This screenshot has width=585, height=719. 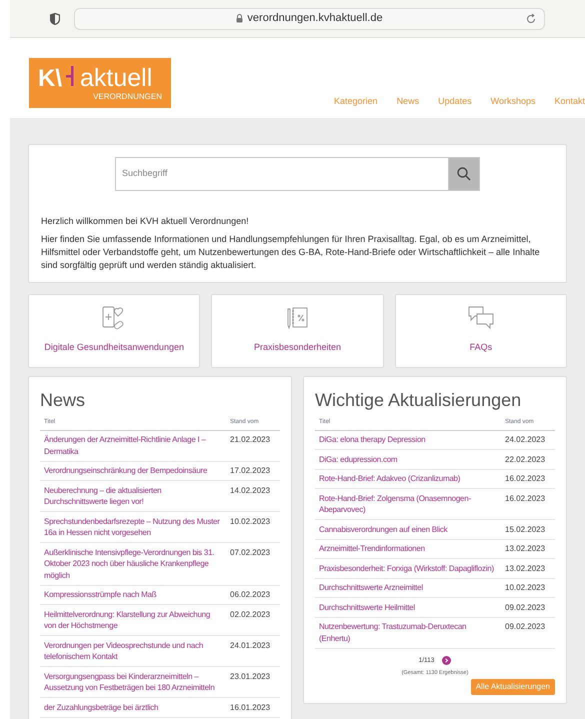 I want to click on intro-paragraph: Hier finden Sie umfassende Informationen und Handlungsempfehlungen für Ihren Praxisalltag. Egal, ob es um Arzneimittel, Hilfsmittel oder Verbandstoffe geht, um Nutzenbewertungen des G-BA, Rote-Hand-Briefe oder Wirtschaftlichkeit – alle Inhalte sind sorgfältig geprüft und werden ständig aktualisiert., so click(x=291, y=252).